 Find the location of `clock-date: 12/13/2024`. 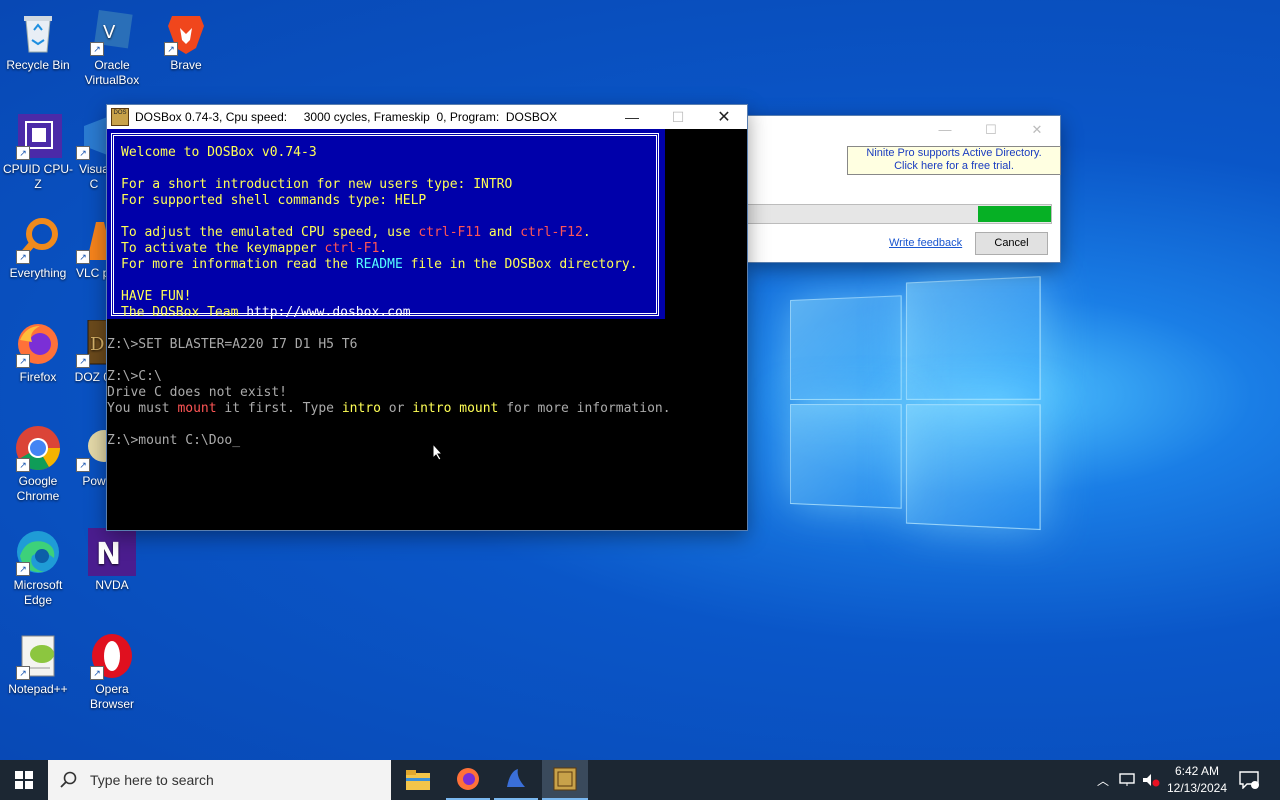

clock-date: 12/13/2024 is located at coordinates (1197, 788).